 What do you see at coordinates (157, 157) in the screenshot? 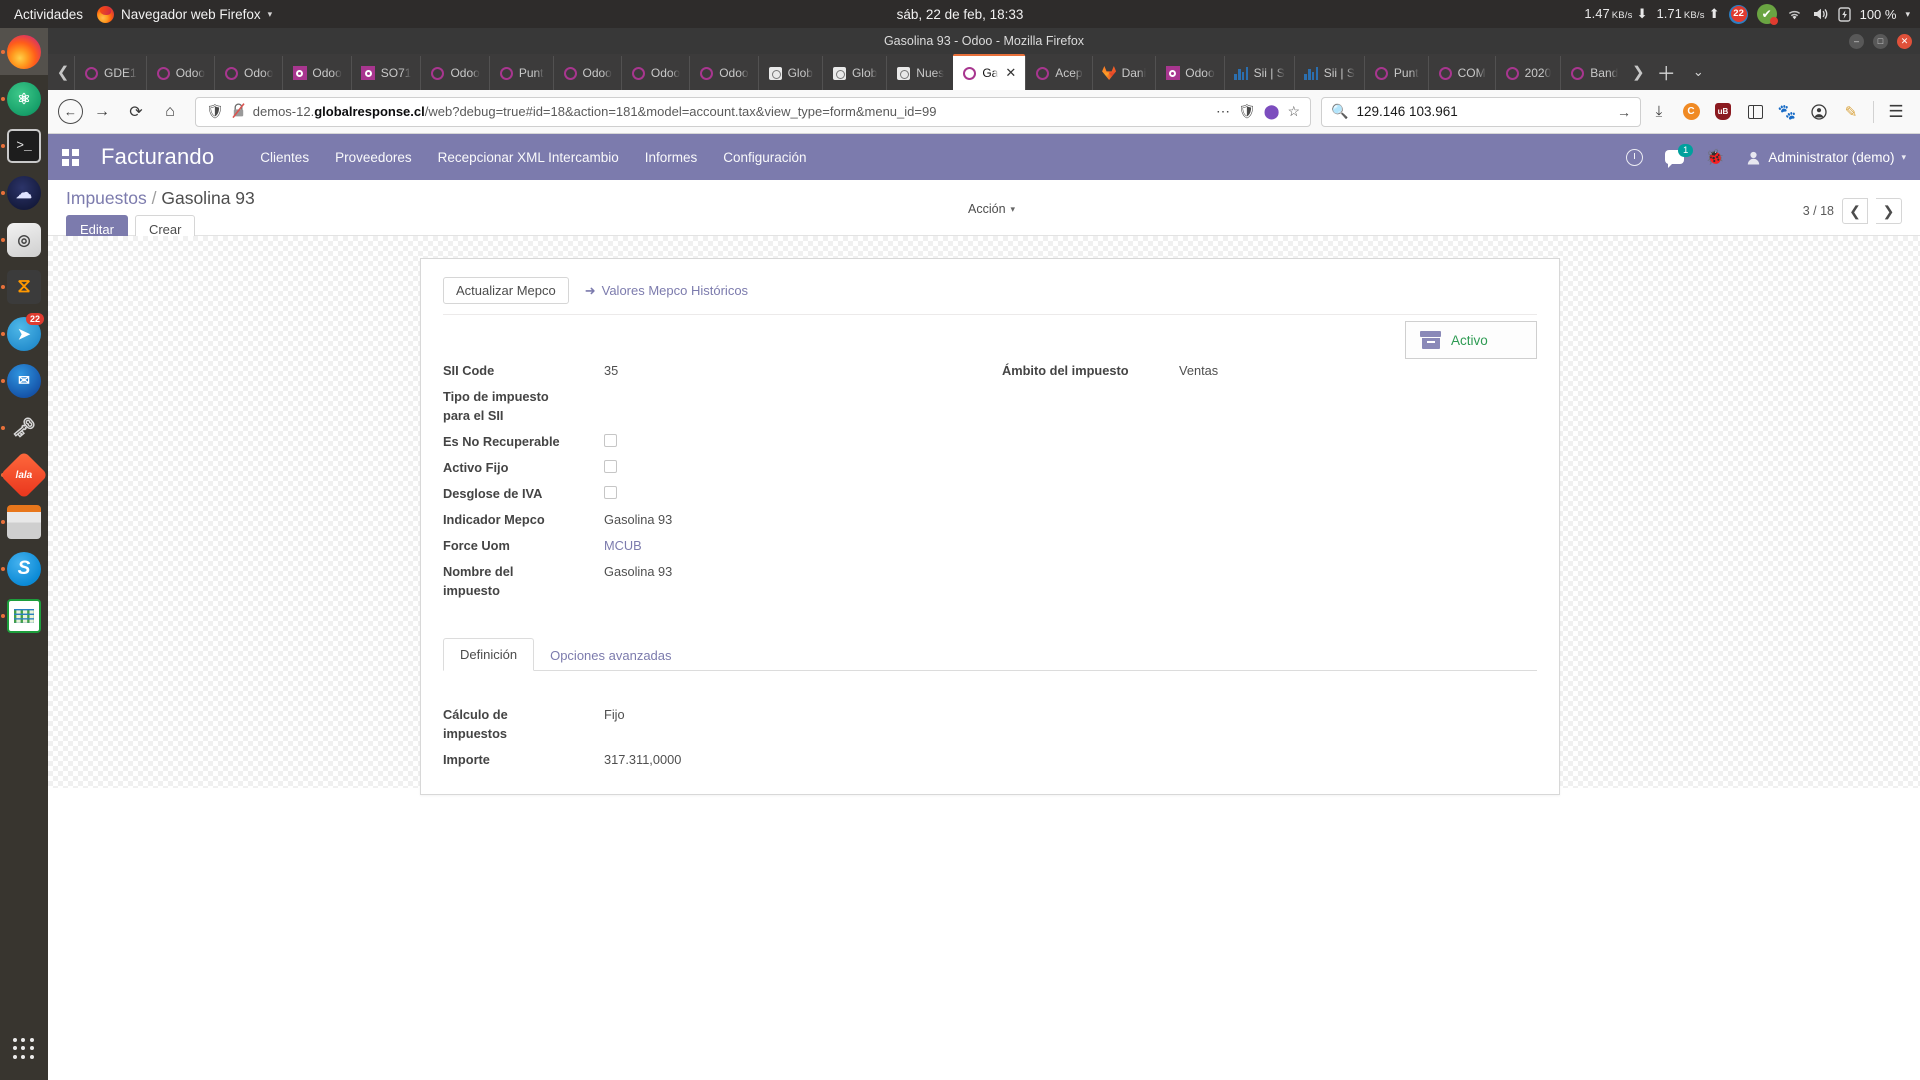
I see `app-brand-name: Facturando` at bounding box center [157, 157].